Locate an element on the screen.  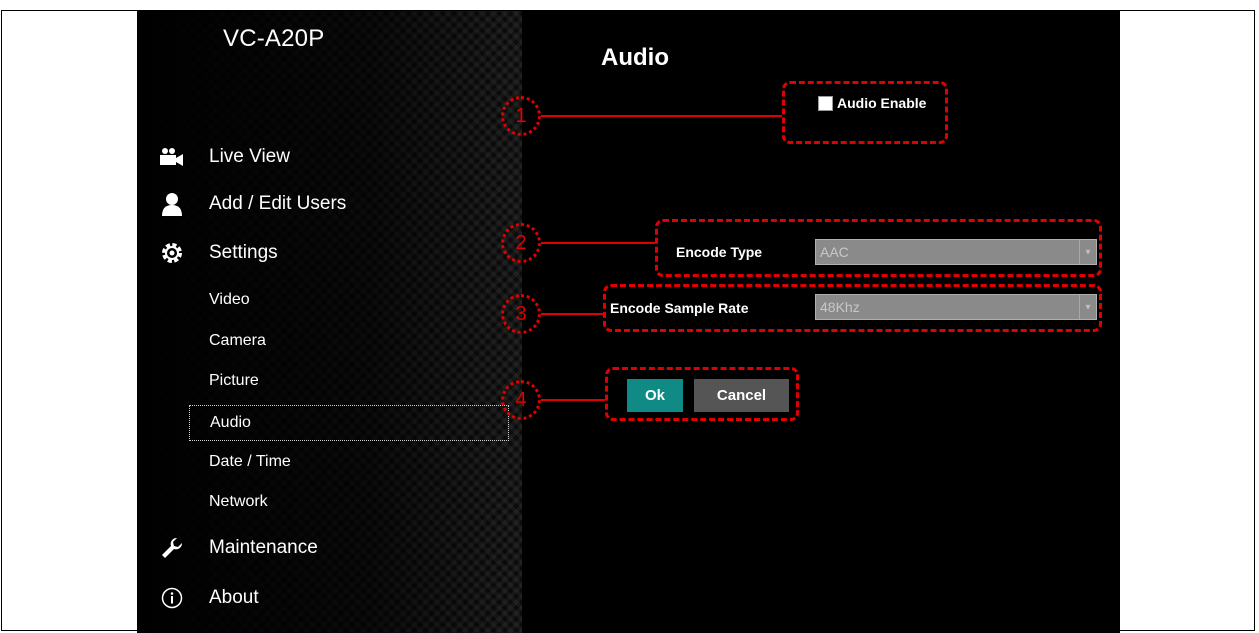
callout-4: 4 is located at coordinates (521, 400).